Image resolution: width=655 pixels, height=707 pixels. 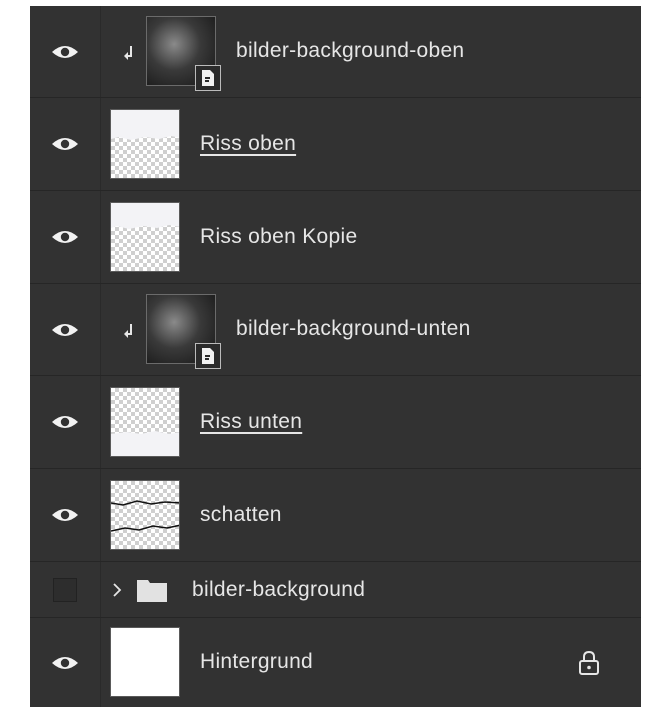 I want to click on layer-name: bilder-background-oben, so click(x=350, y=51).